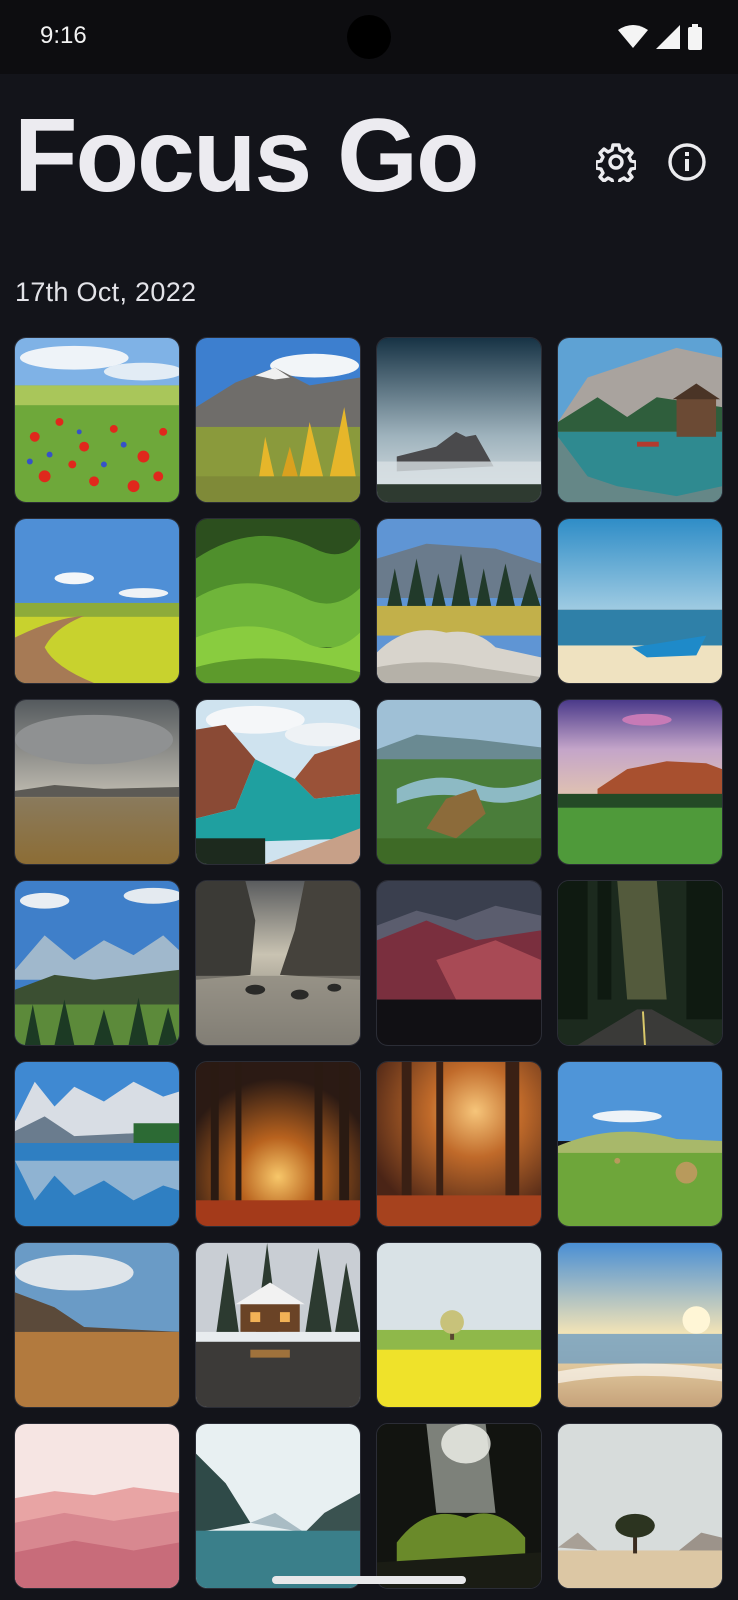 This screenshot has width=738, height=1600. What do you see at coordinates (369, 1580) in the screenshot?
I see `home-indicator` at bounding box center [369, 1580].